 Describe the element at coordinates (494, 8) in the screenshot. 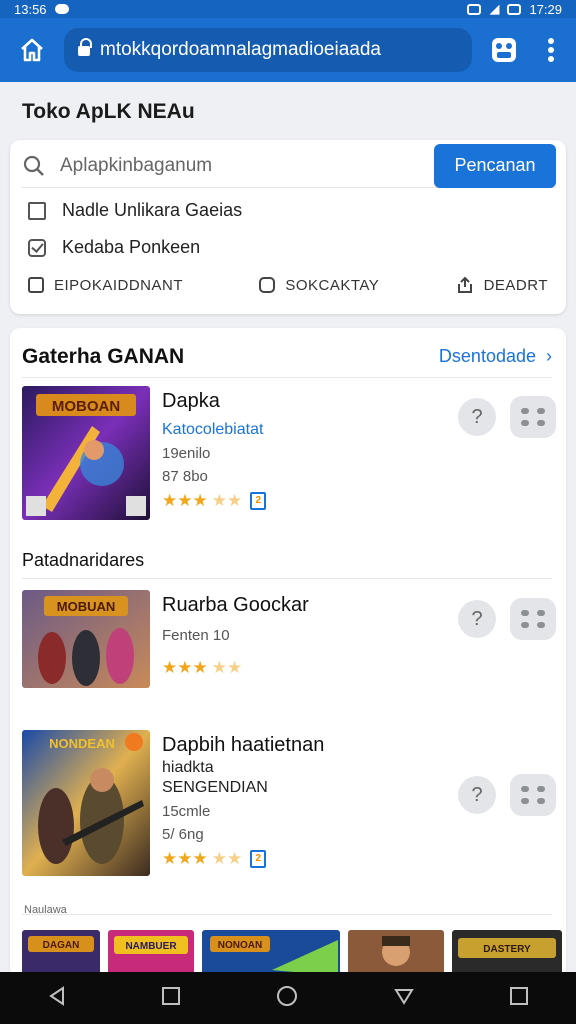

I see `signal-icon: ◢` at that location.